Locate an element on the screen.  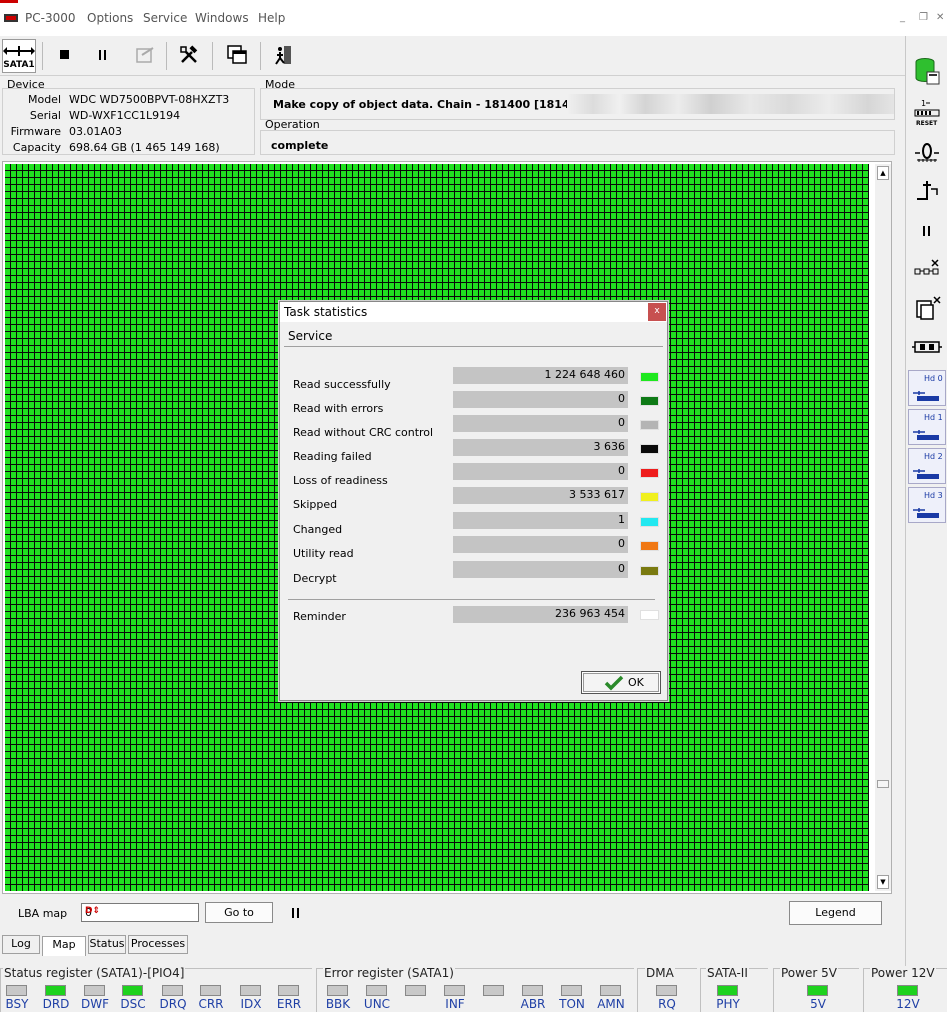
hd1-label: Hd 1 is located at coordinates (933, 417).